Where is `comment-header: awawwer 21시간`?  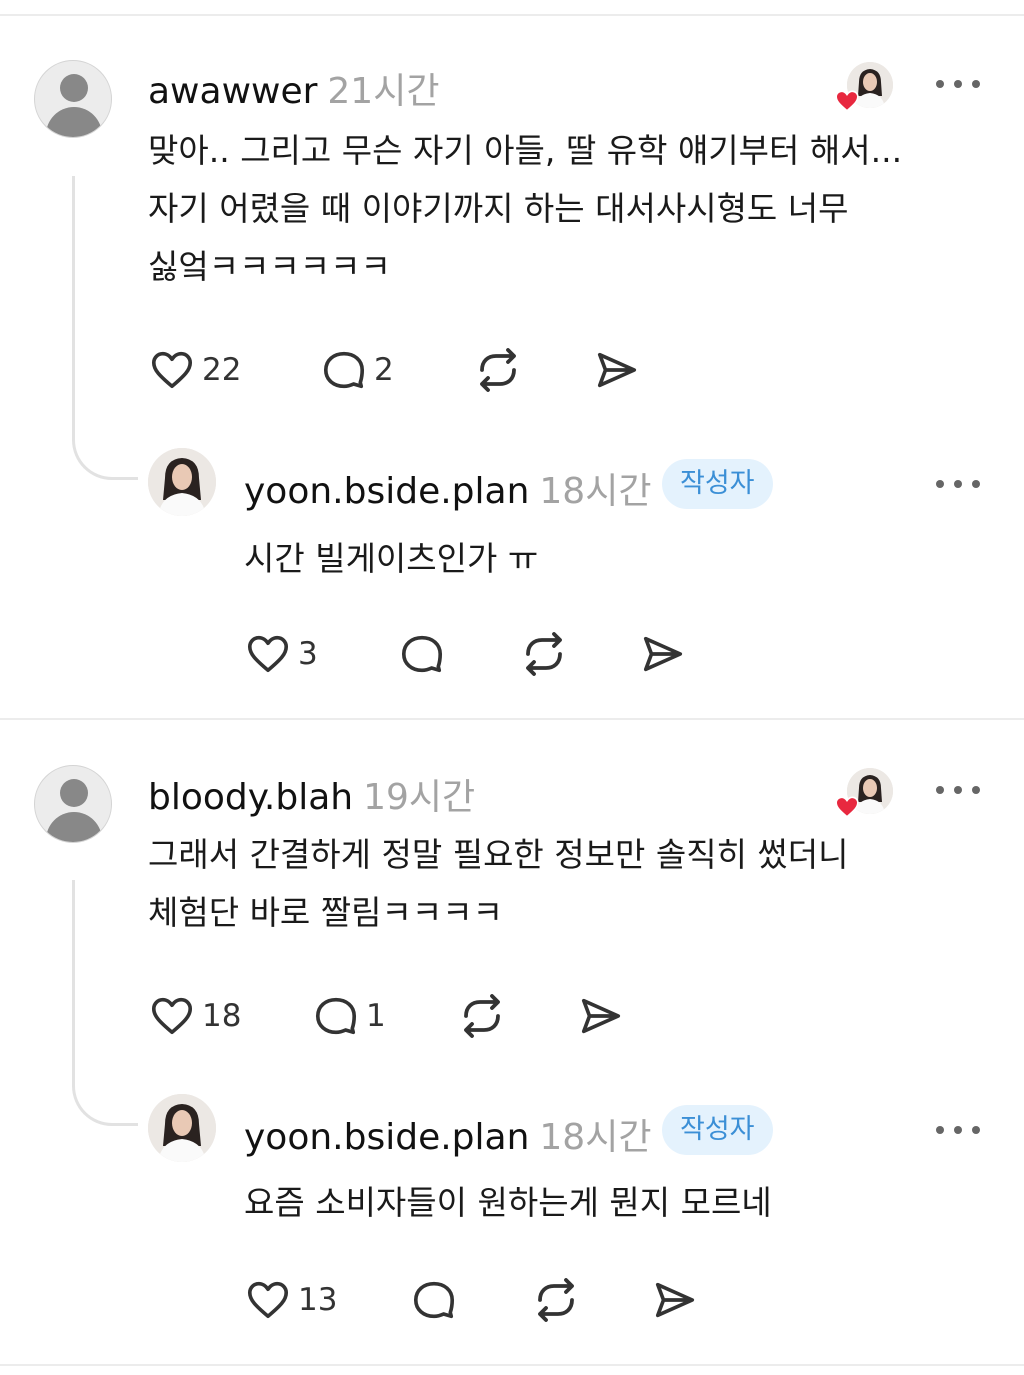
comment-header: awawwer 21시간 is located at coordinates (293, 88).